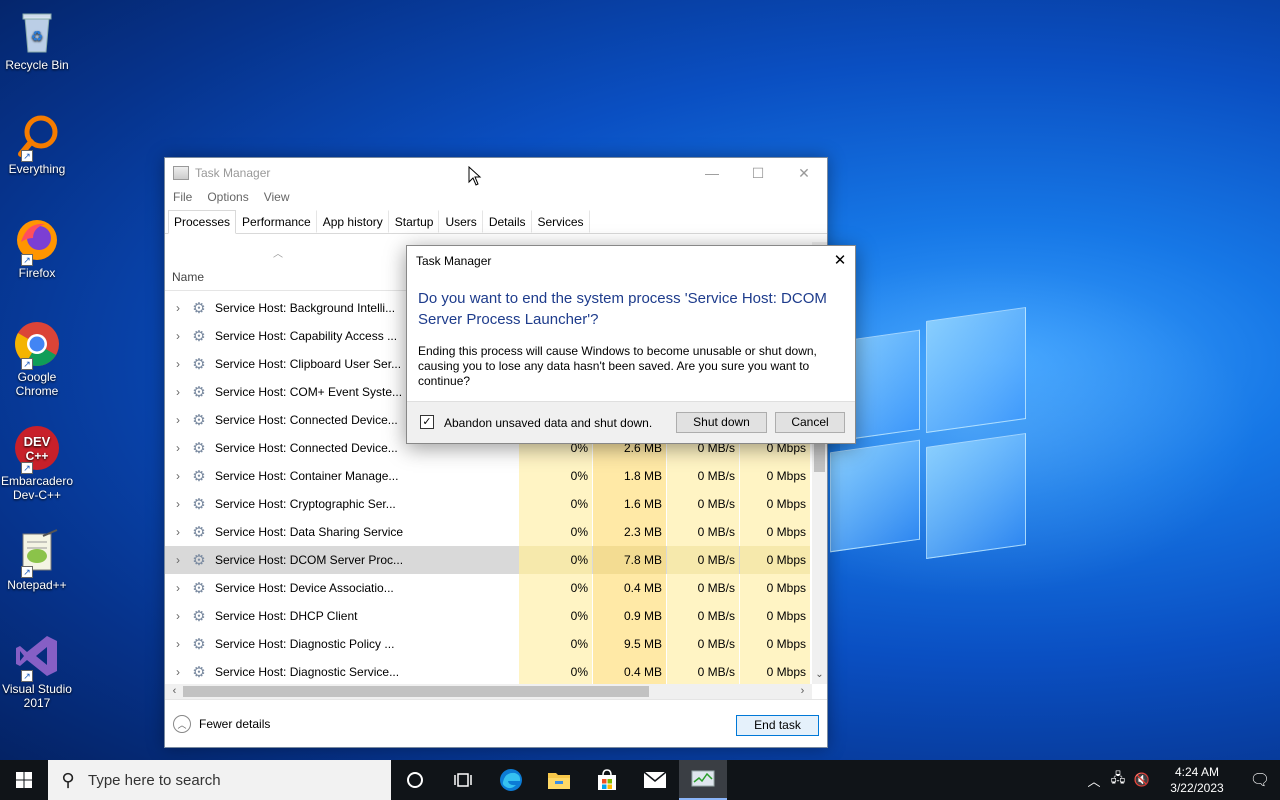  Describe the element at coordinates (1118, 780) in the screenshot. I see `network-icon: 🖧` at that location.